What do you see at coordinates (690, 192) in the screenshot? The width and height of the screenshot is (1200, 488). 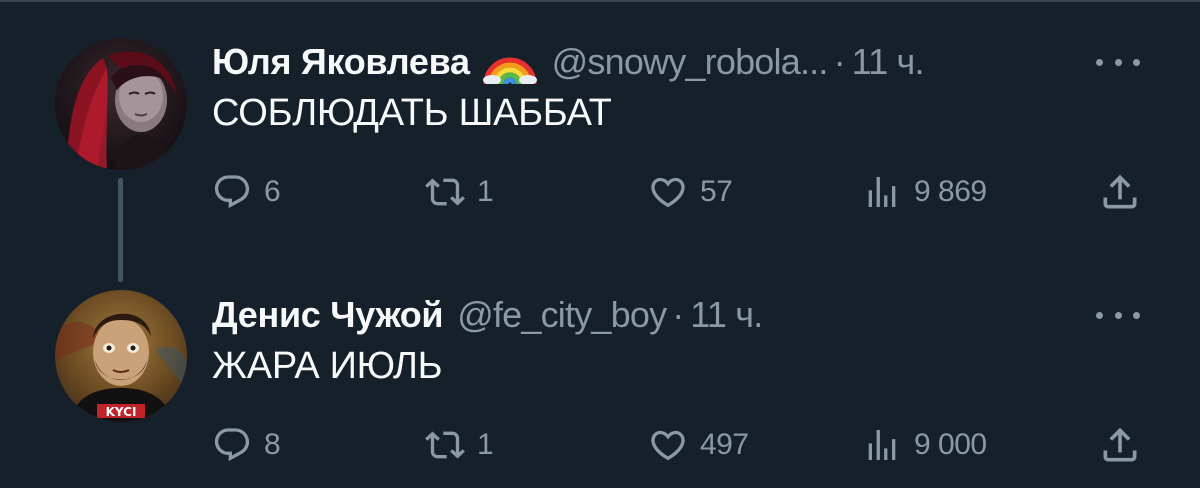 I see `like-button: 57` at bounding box center [690, 192].